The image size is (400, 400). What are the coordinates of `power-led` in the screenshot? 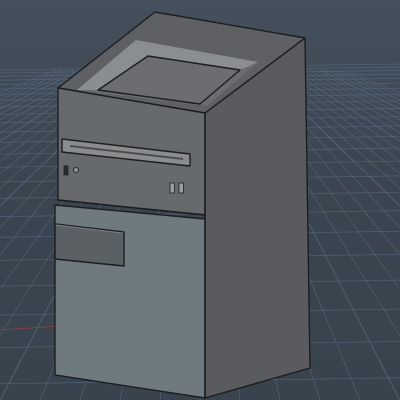 It's located at (66, 170).